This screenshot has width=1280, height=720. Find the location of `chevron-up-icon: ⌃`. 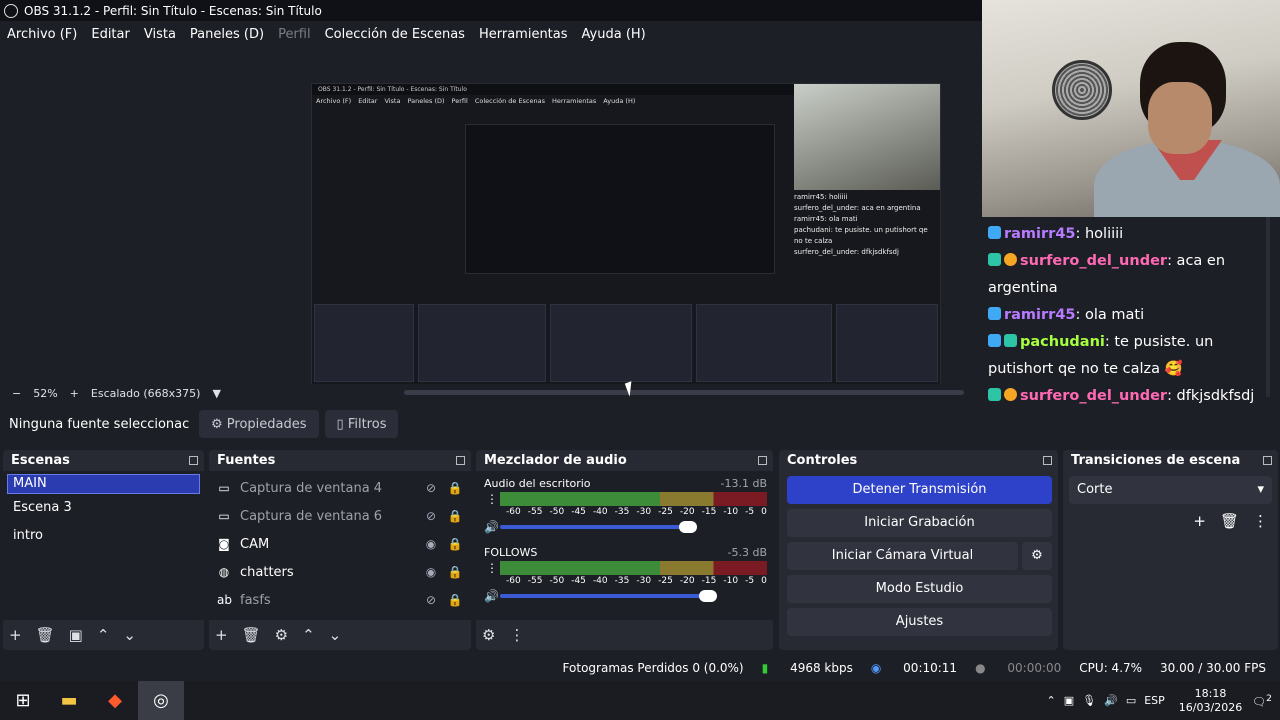

chevron-up-icon: ⌃ is located at coordinates (1051, 700).